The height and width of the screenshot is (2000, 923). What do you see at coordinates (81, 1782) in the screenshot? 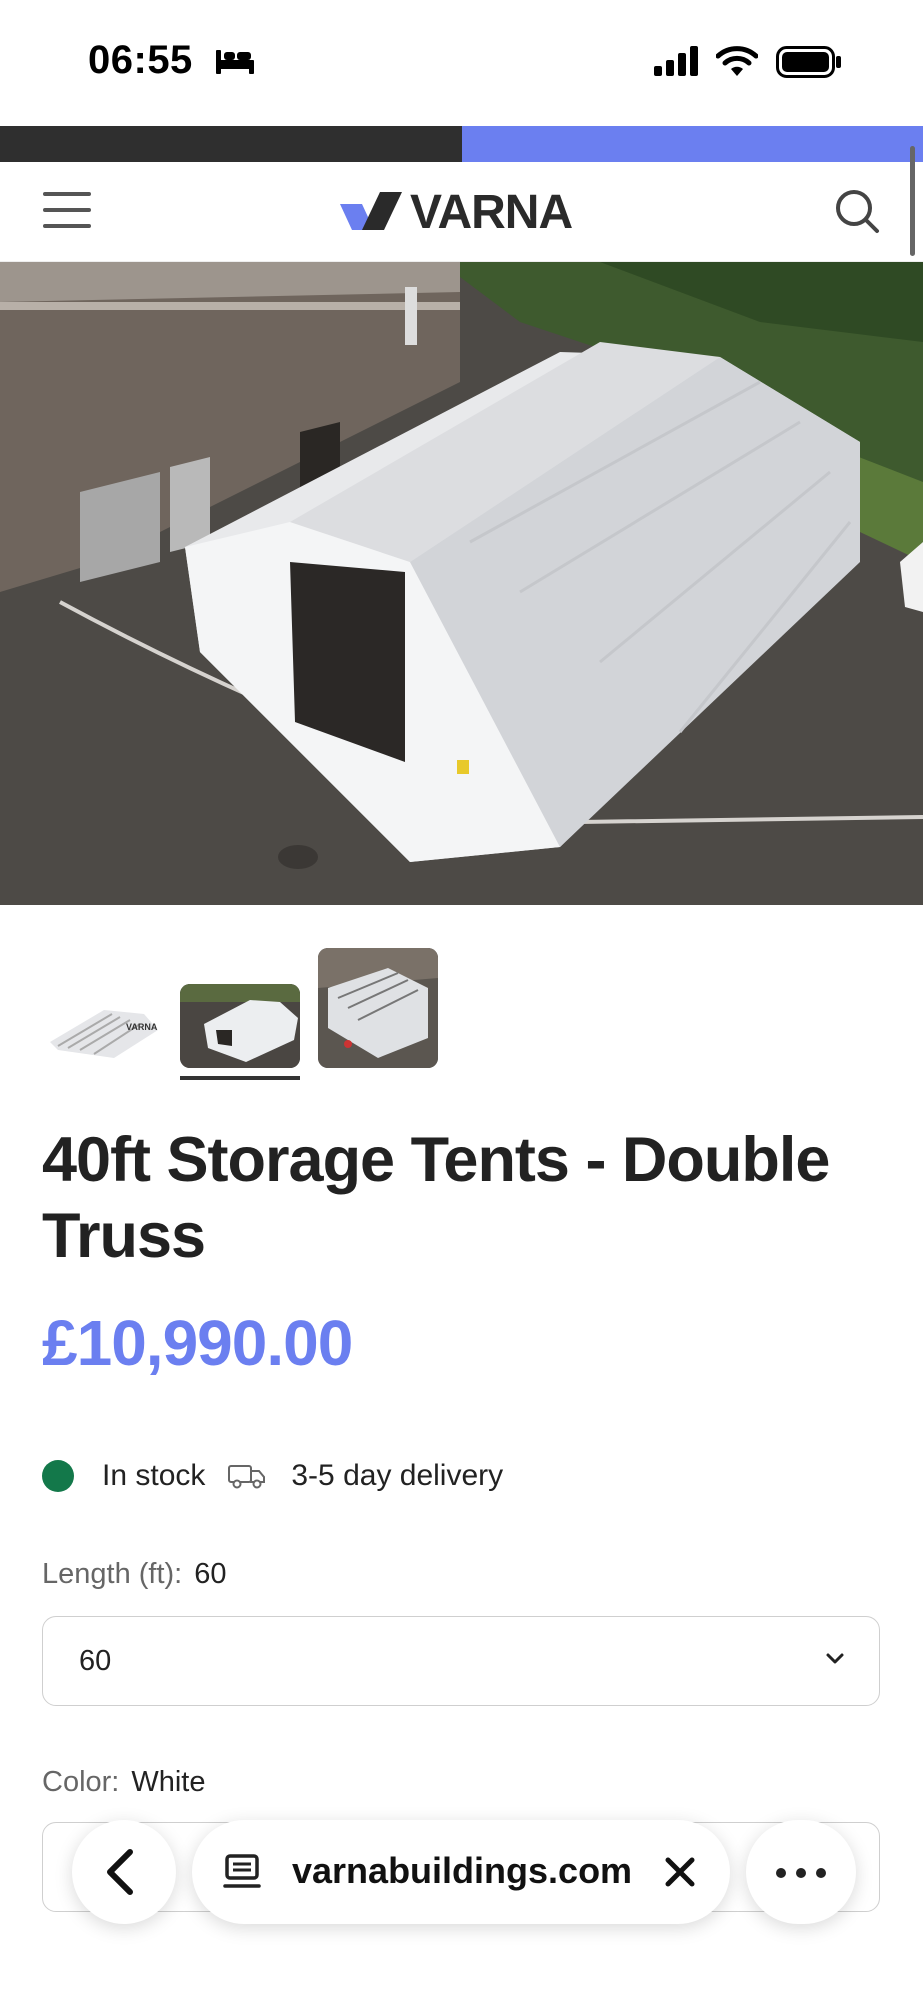
I see `color-label-text: Color:` at bounding box center [81, 1782].